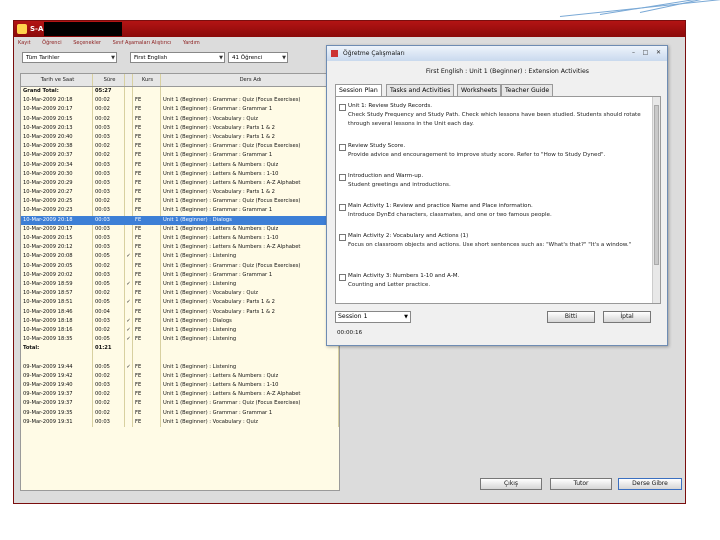 This screenshot has height=540, width=720. I want to click on column-header-duration: Süre, so click(109, 80).